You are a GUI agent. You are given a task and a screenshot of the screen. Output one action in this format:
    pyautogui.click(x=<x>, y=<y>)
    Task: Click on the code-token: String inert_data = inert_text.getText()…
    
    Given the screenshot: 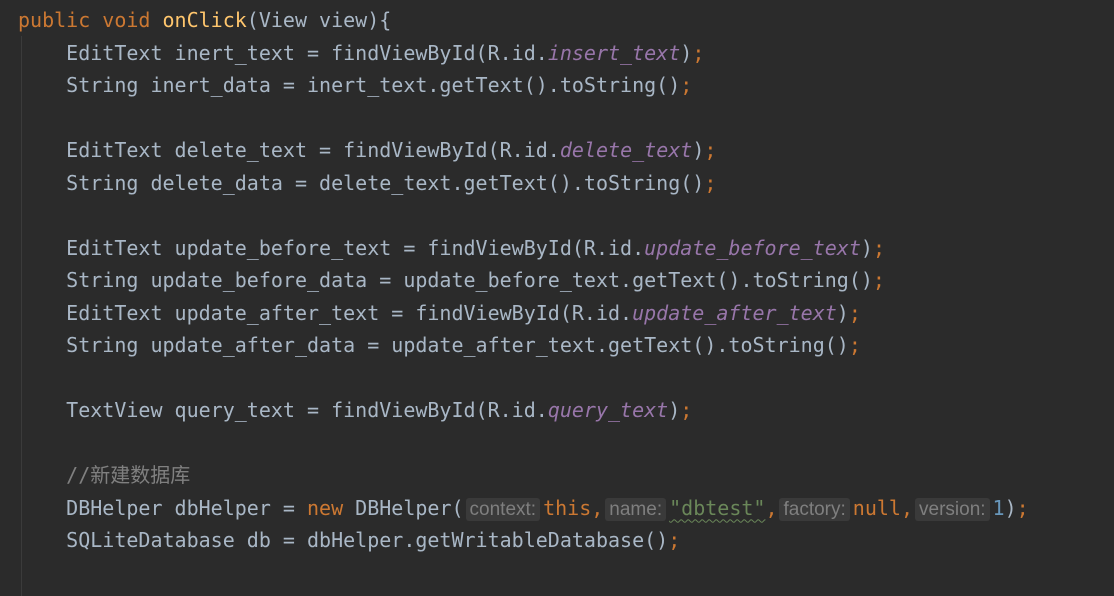 What is the action you would take?
    pyautogui.click(x=349, y=85)
    